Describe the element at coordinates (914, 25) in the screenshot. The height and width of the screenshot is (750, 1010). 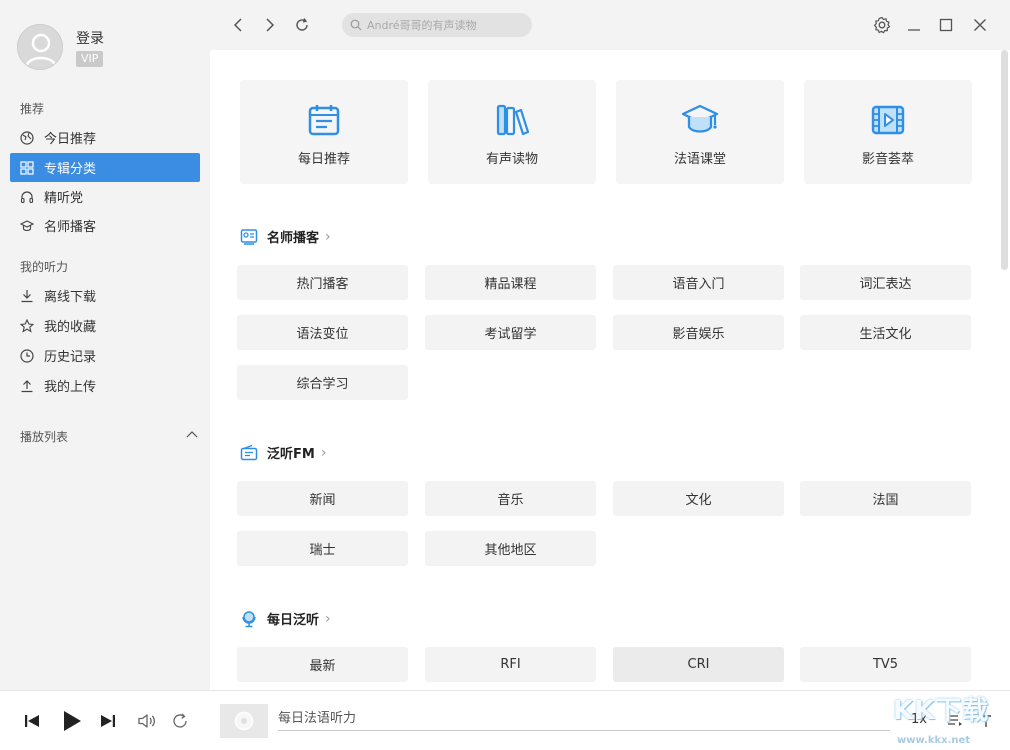
I see `minimize-button` at that location.